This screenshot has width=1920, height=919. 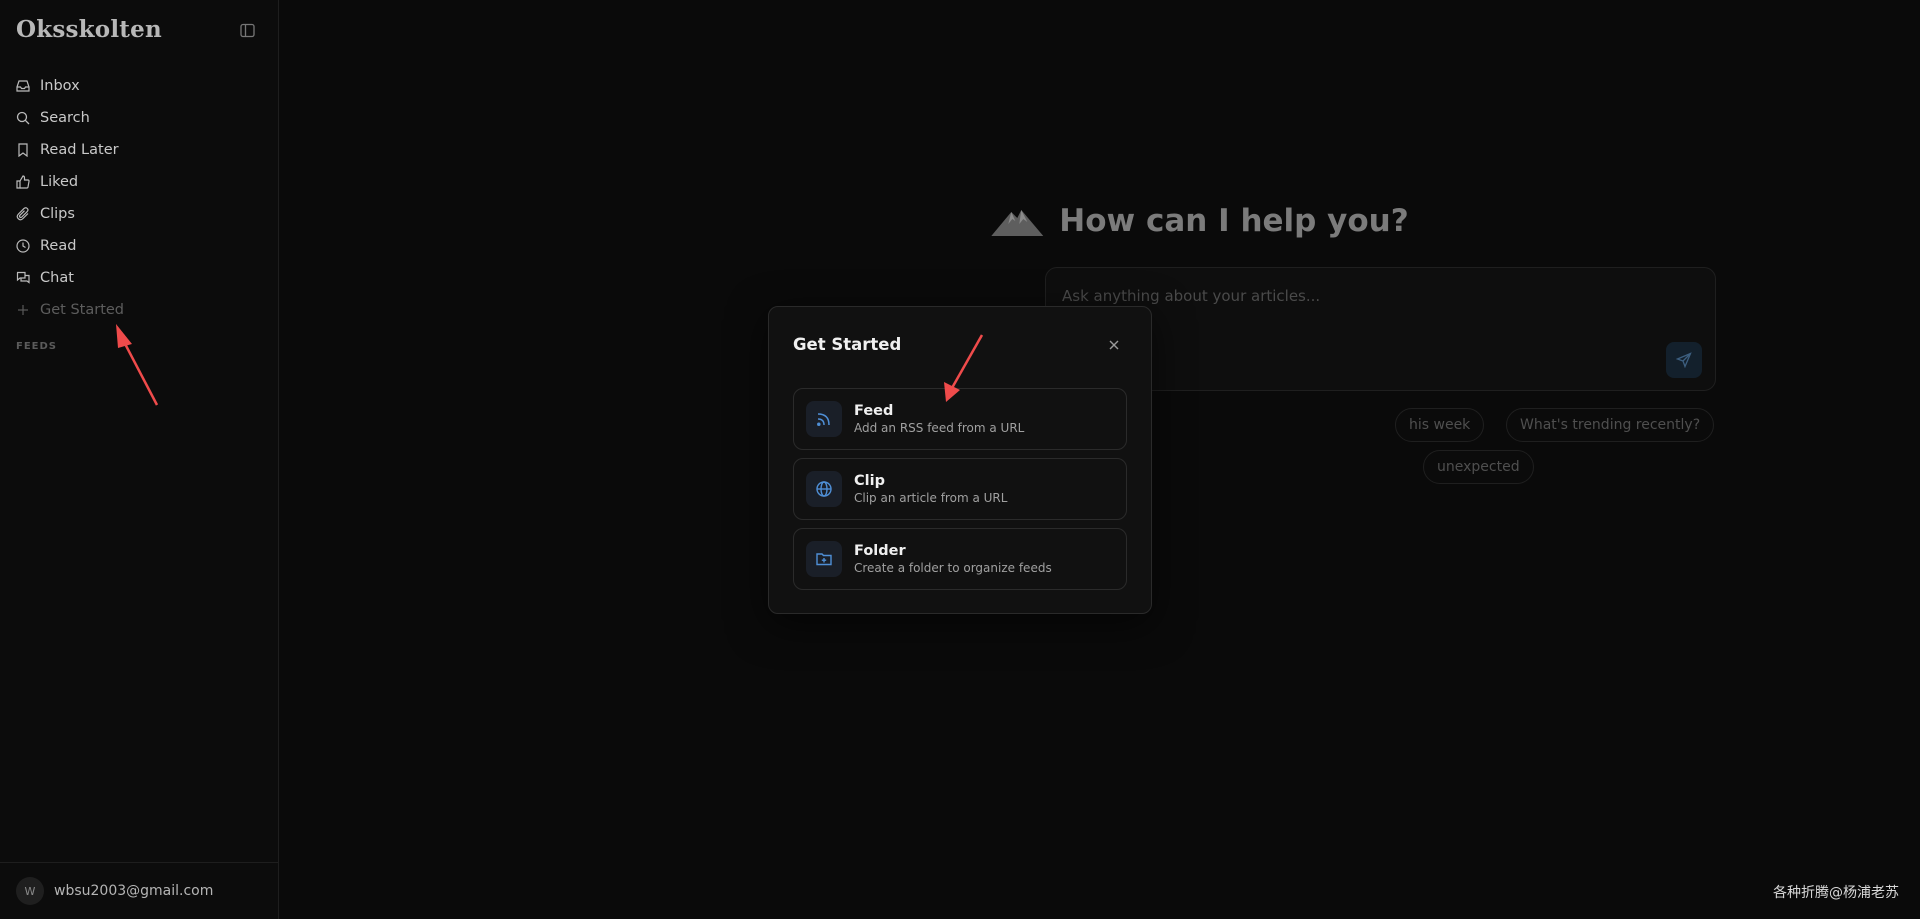 What do you see at coordinates (1610, 425) in the screenshot?
I see `suggestion-chip: What's trending recently?` at bounding box center [1610, 425].